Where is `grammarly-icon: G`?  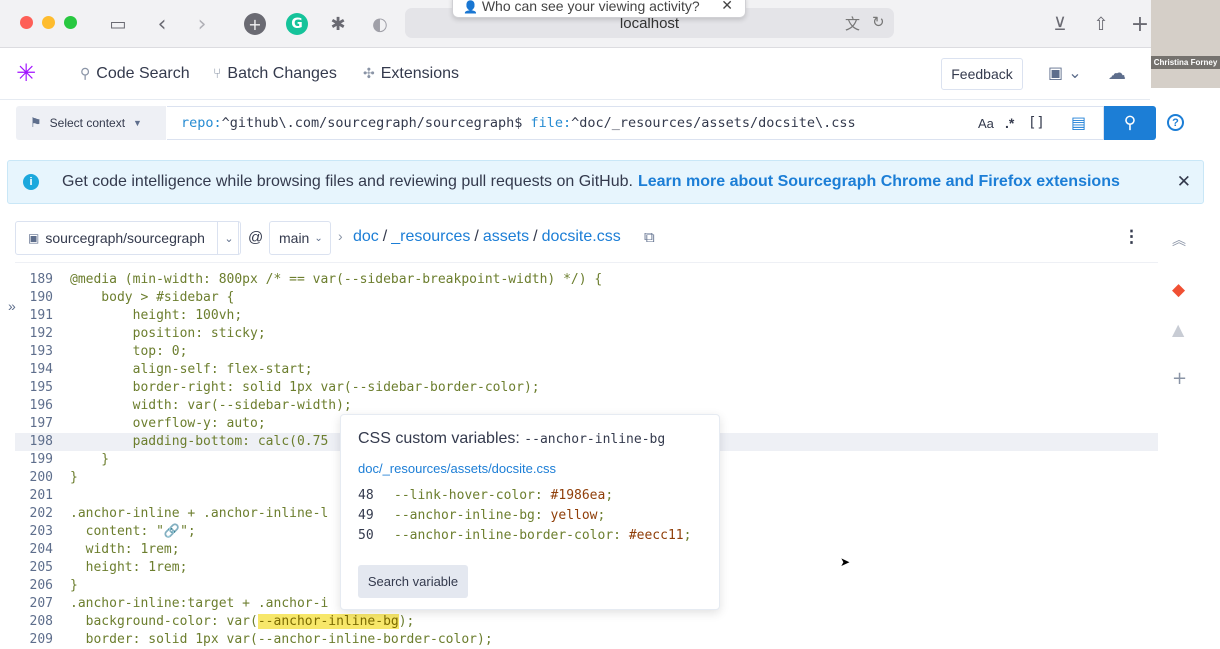 grammarly-icon: G is located at coordinates (297, 24).